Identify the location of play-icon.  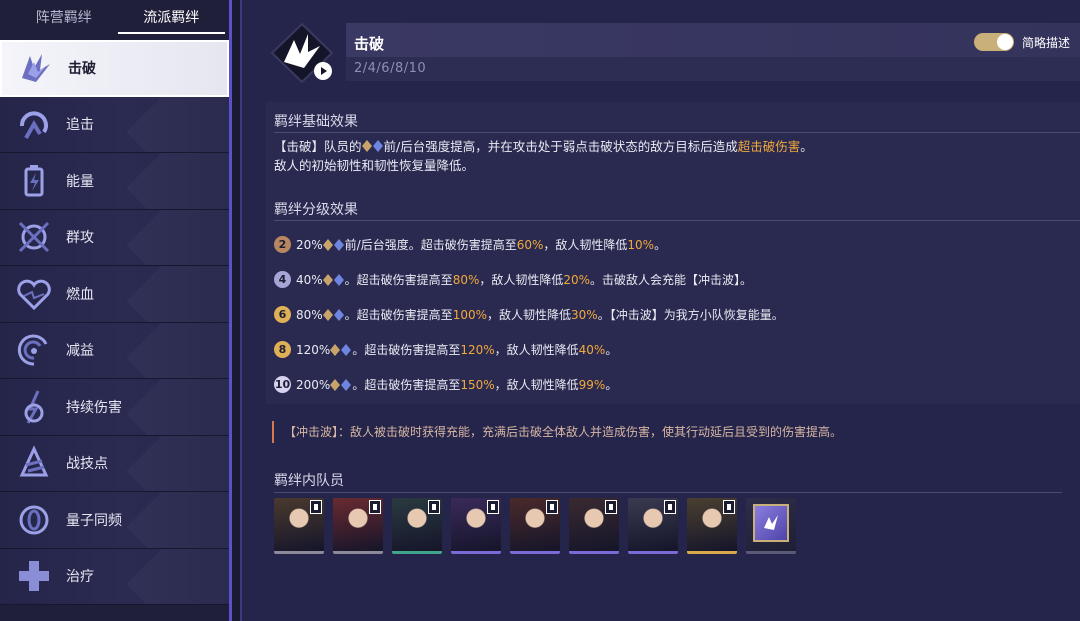
(323, 71).